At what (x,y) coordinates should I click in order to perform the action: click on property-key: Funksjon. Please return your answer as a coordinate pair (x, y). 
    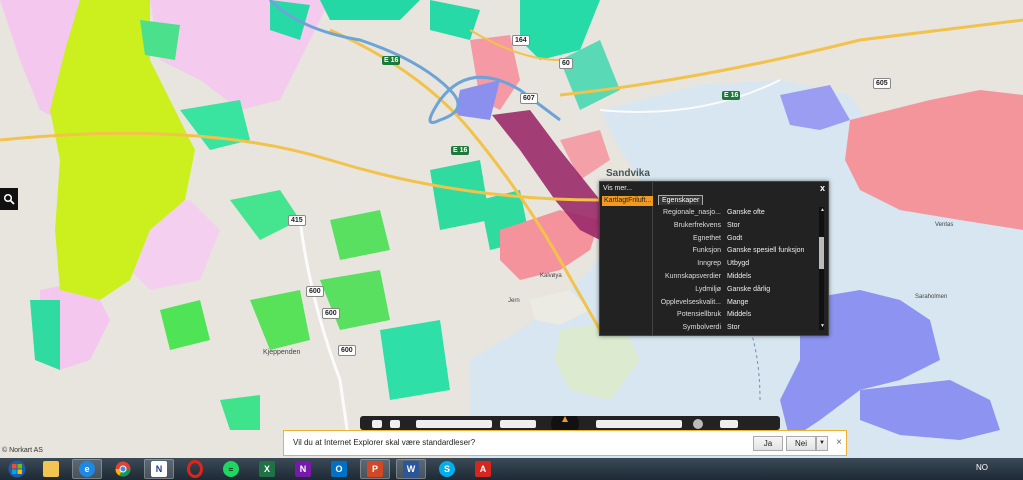
    Looking at the image, I should click on (706, 251).